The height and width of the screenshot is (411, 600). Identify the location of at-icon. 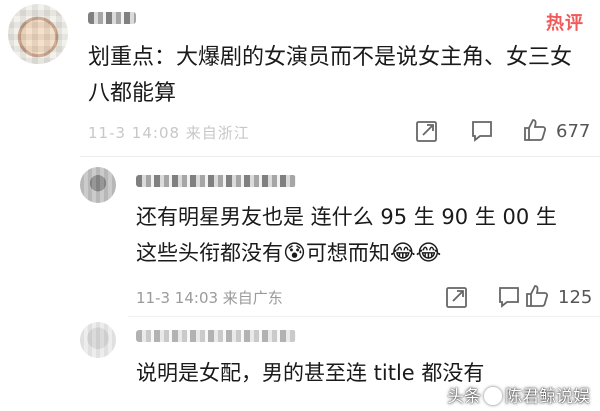
(493, 396).